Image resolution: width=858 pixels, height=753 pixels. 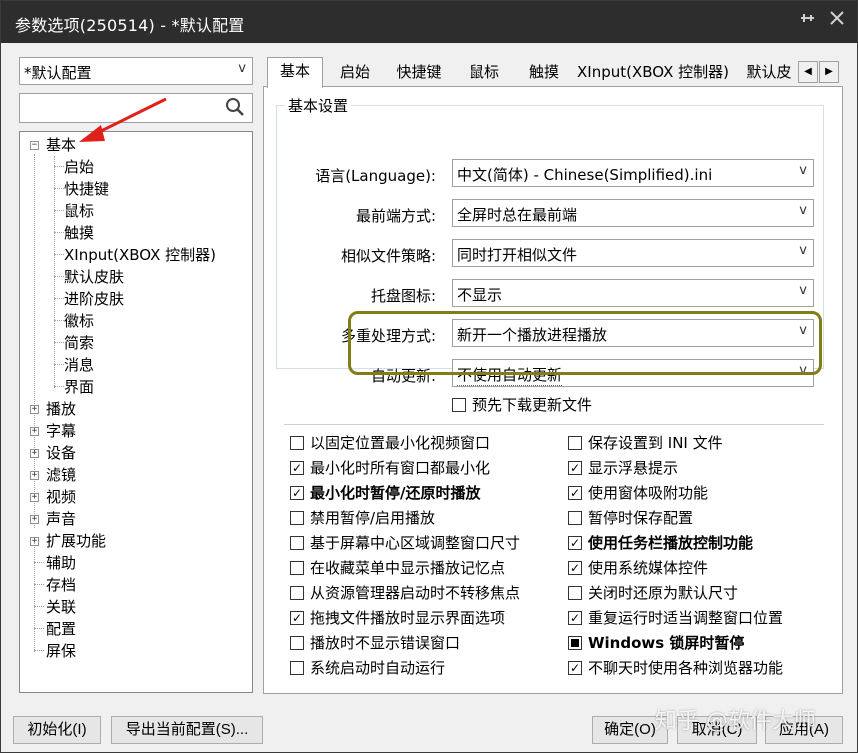 I want to click on collapse-icon: −, so click(x=34, y=145).